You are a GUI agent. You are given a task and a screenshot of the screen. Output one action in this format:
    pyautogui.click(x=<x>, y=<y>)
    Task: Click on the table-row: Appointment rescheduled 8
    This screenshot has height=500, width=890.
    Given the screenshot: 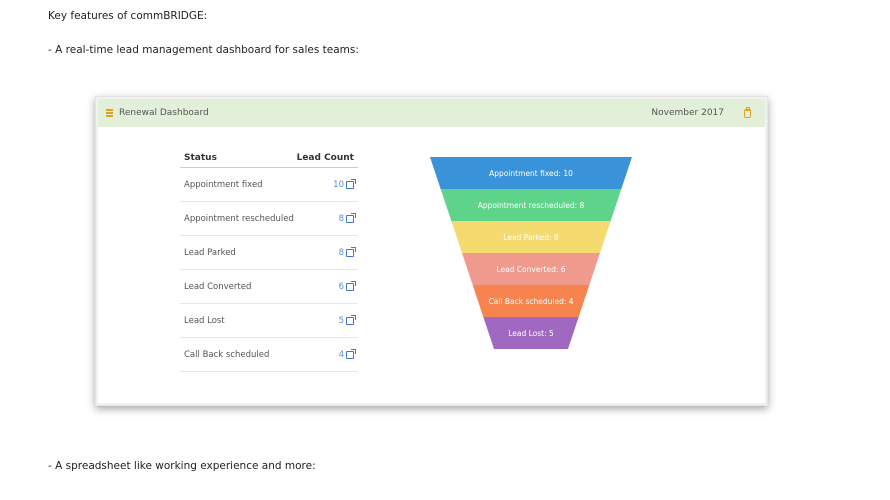 What is the action you would take?
    pyautogui.click(x=269, y=219)
    